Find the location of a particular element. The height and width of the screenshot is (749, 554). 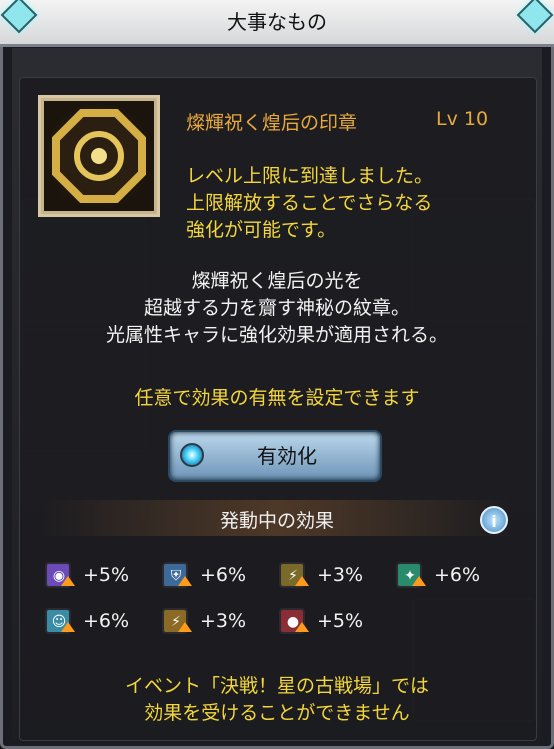

blue-shield-buff-icon: ⛨ is located at coordinates (177, 575).